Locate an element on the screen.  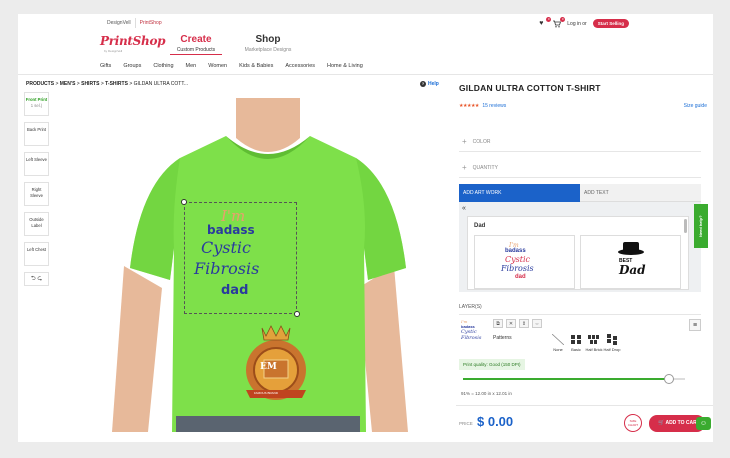
tool-front-print-sub: 1 sel.) is located at coordinates (36, 105).